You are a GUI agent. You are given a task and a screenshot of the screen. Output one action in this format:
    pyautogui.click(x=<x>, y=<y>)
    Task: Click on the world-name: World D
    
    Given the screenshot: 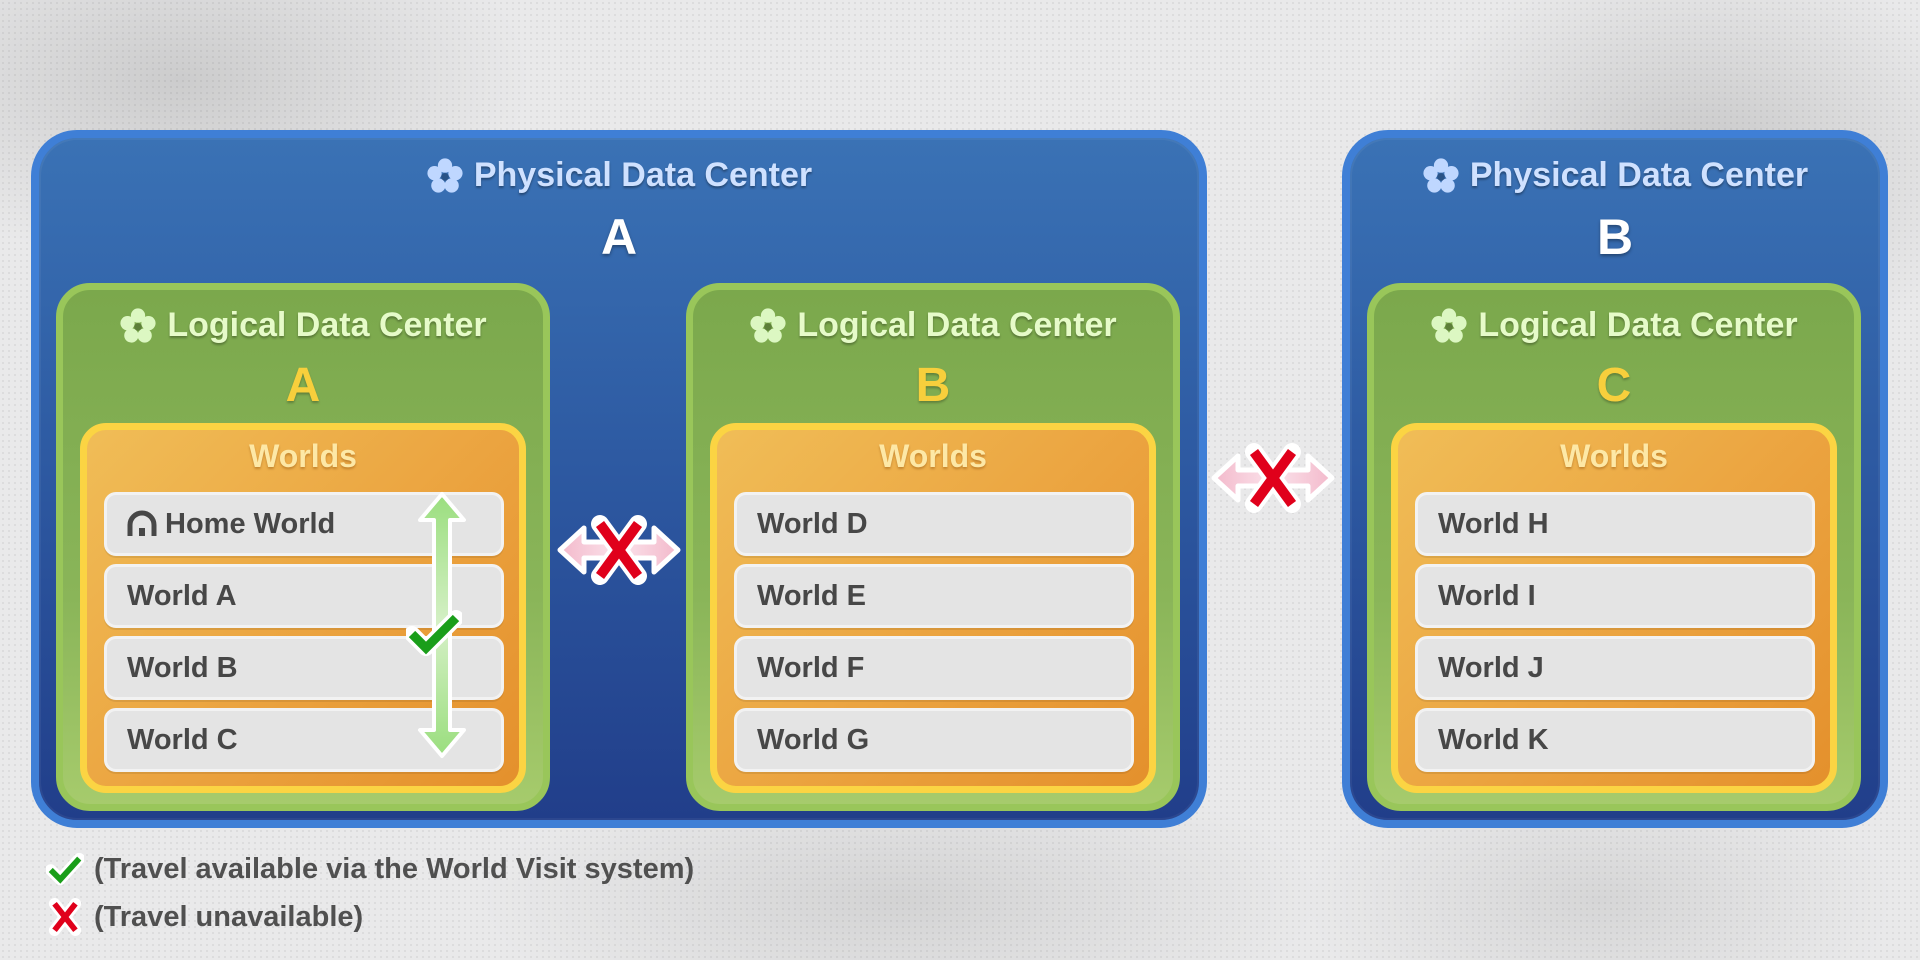 What is the action you would take?
    pyautogui.click(x=812, y=523)
    